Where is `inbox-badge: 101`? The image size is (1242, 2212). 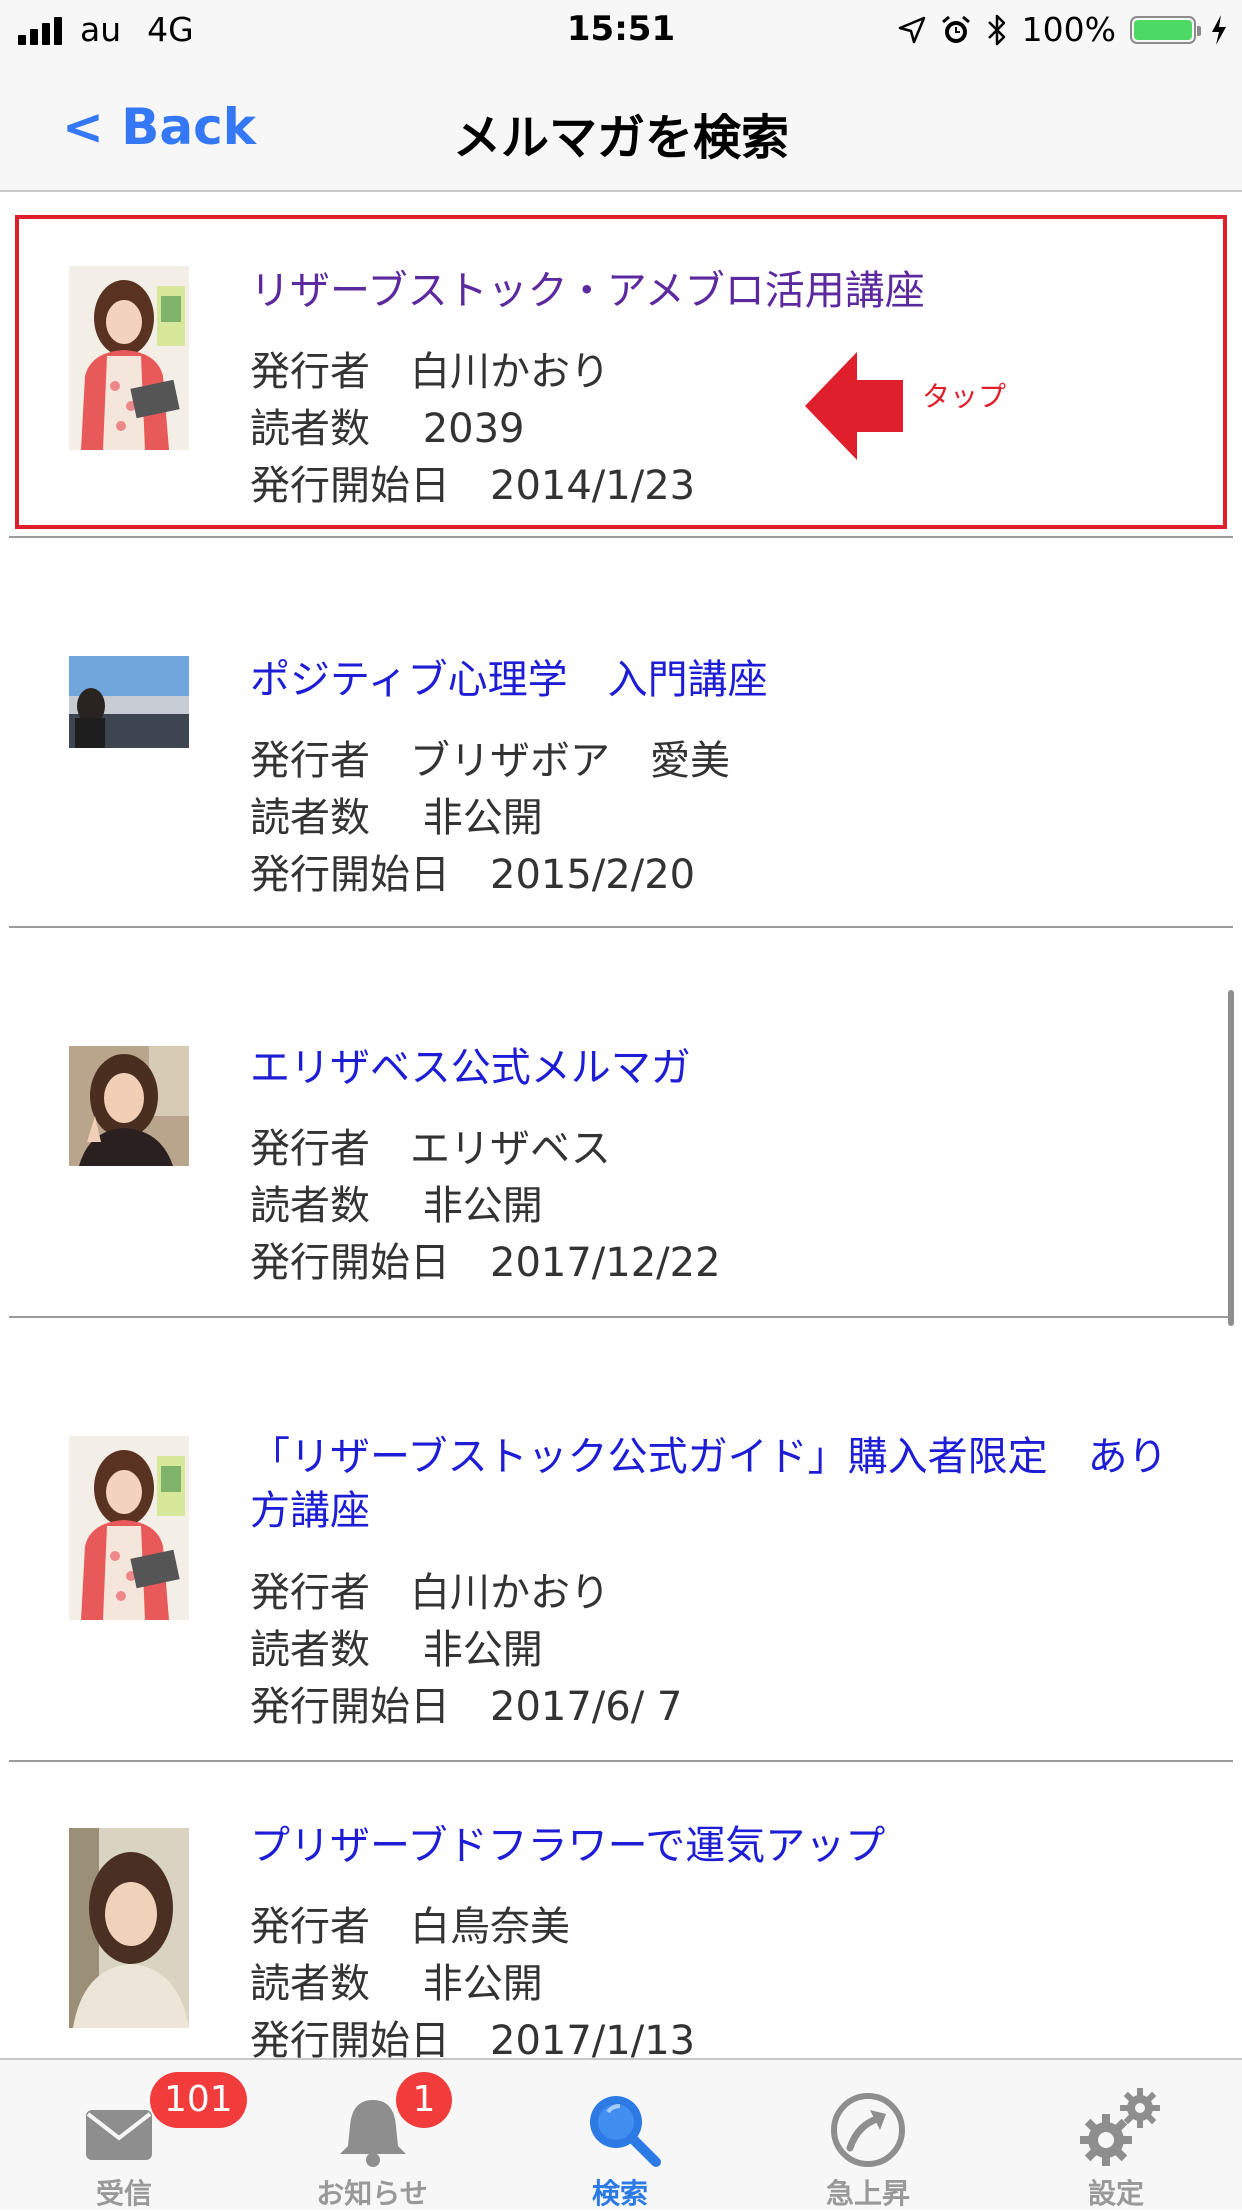 inbox-badge: 101 is located at coordinates (198, 2100).